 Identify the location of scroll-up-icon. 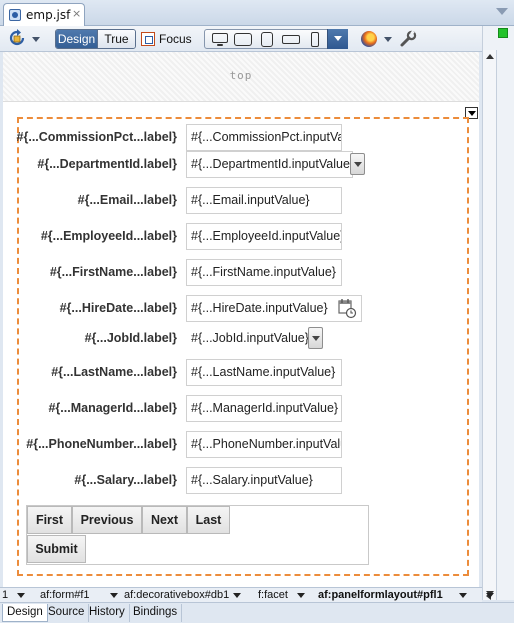
(490, 56).